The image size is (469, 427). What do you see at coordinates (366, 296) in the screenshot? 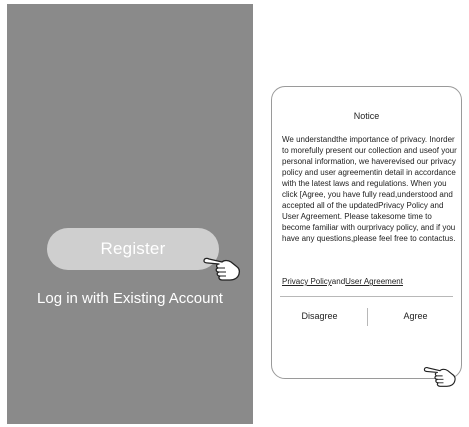
I see `button-divider` at bounding box center [366, 296].